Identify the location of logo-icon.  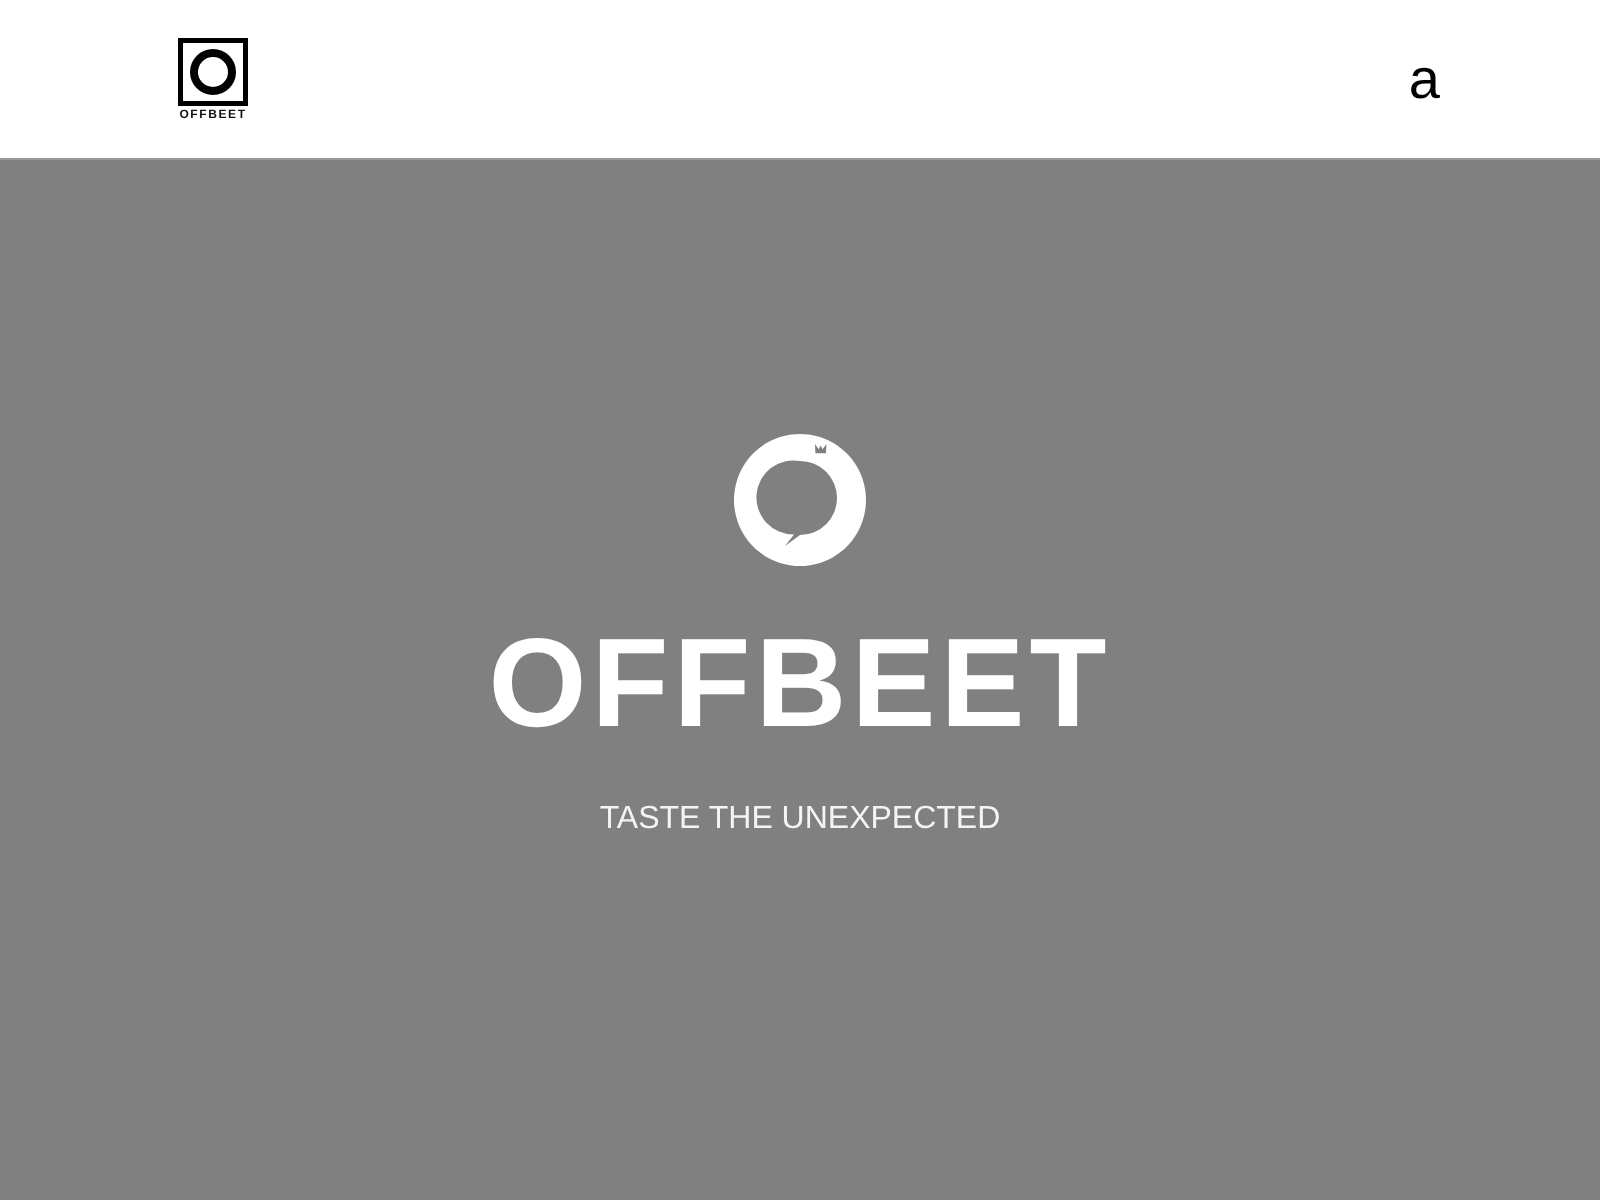
(213, 71).